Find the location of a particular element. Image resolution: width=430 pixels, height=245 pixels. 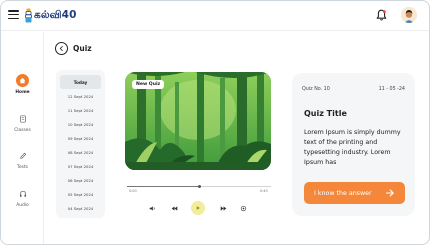

hamburger-icon is located at coordinates (13, 15).